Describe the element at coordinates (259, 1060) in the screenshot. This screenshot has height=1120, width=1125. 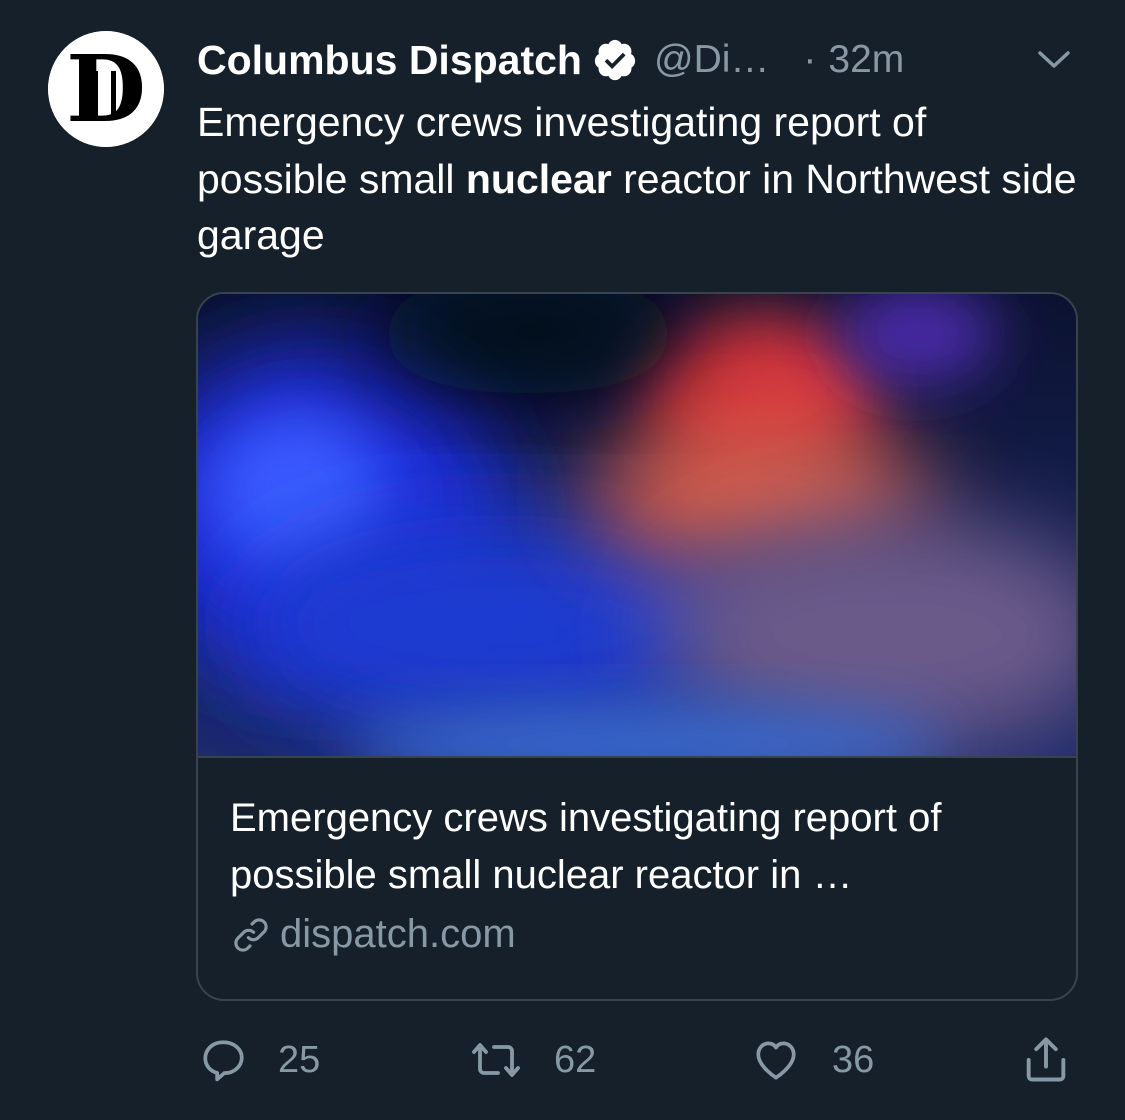
I see `reply-button: 25` at that location.